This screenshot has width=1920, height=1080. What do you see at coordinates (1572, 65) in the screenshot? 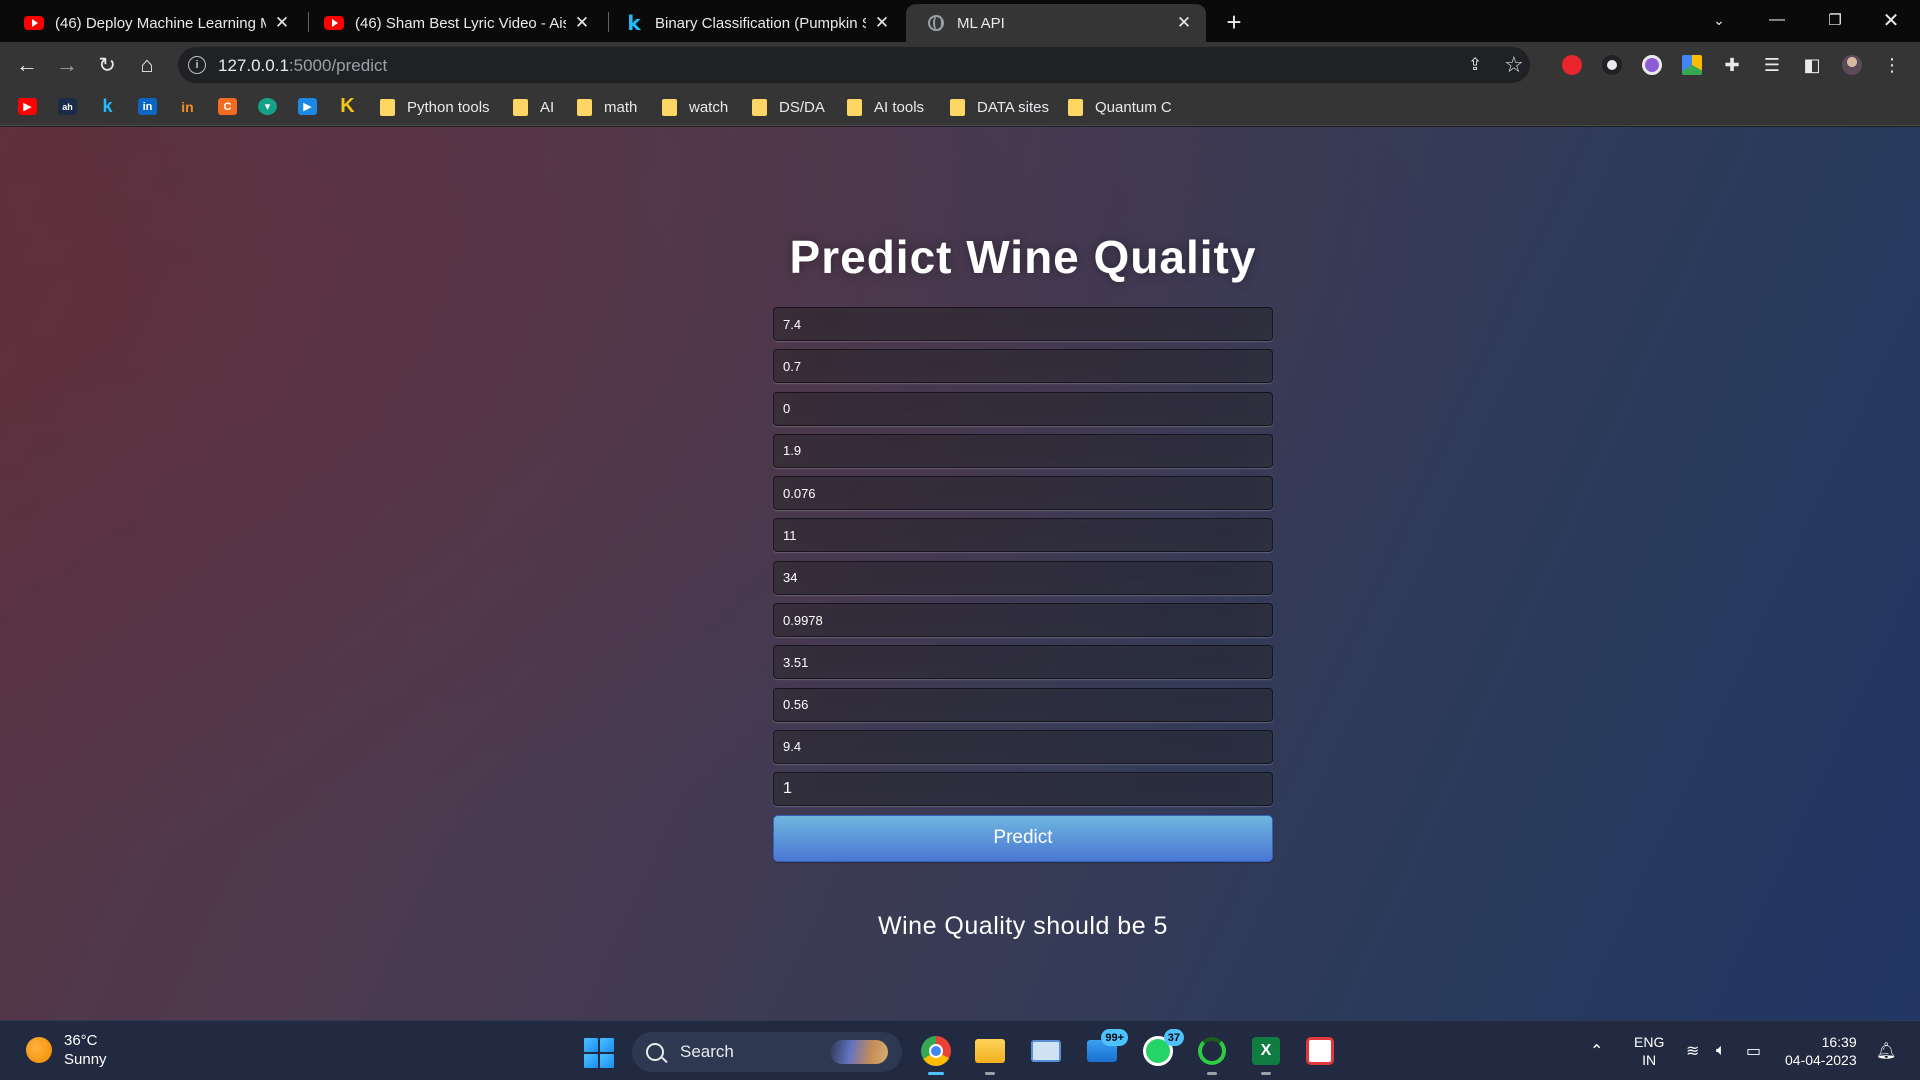
I see `extension-adblock-icon` at bounding box center [1572, 65].